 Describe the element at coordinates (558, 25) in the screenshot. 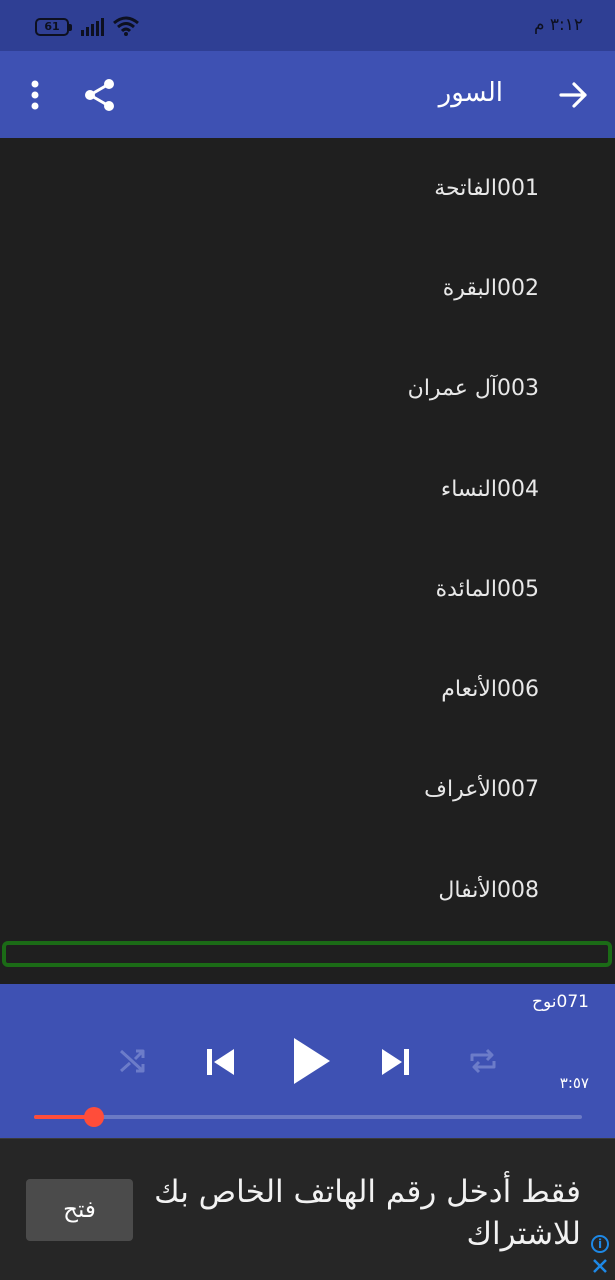

I see `status-clock: ٣:١٢ م` at that location.